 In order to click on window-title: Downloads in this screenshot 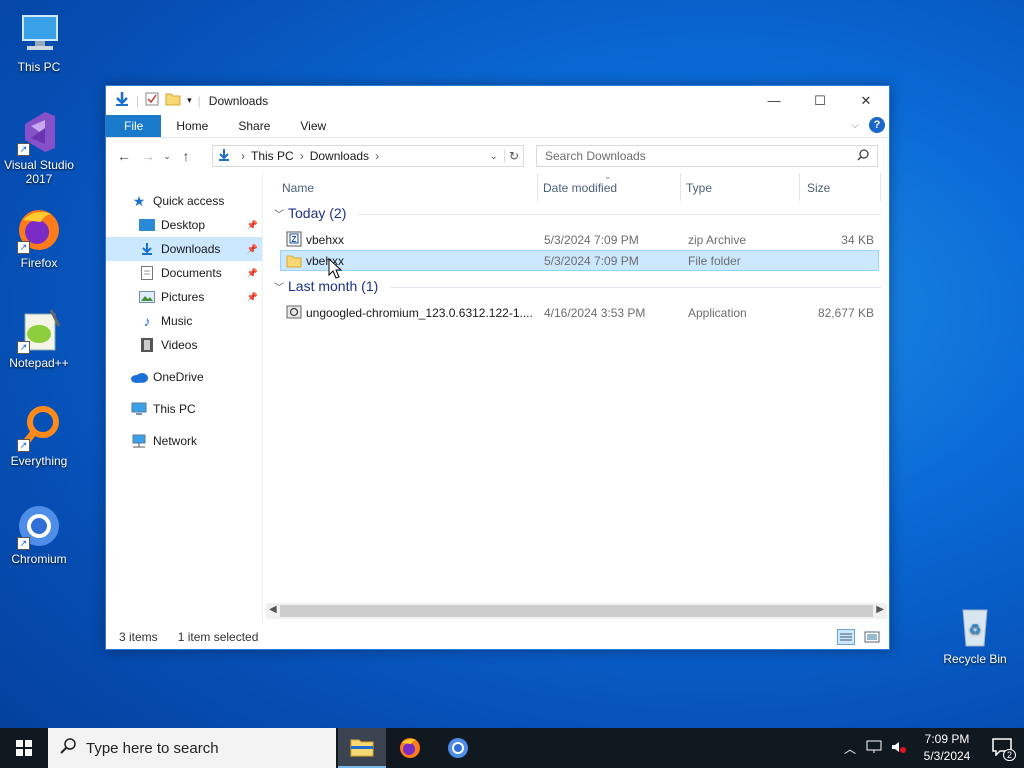, I will do `click(238, 100)`.